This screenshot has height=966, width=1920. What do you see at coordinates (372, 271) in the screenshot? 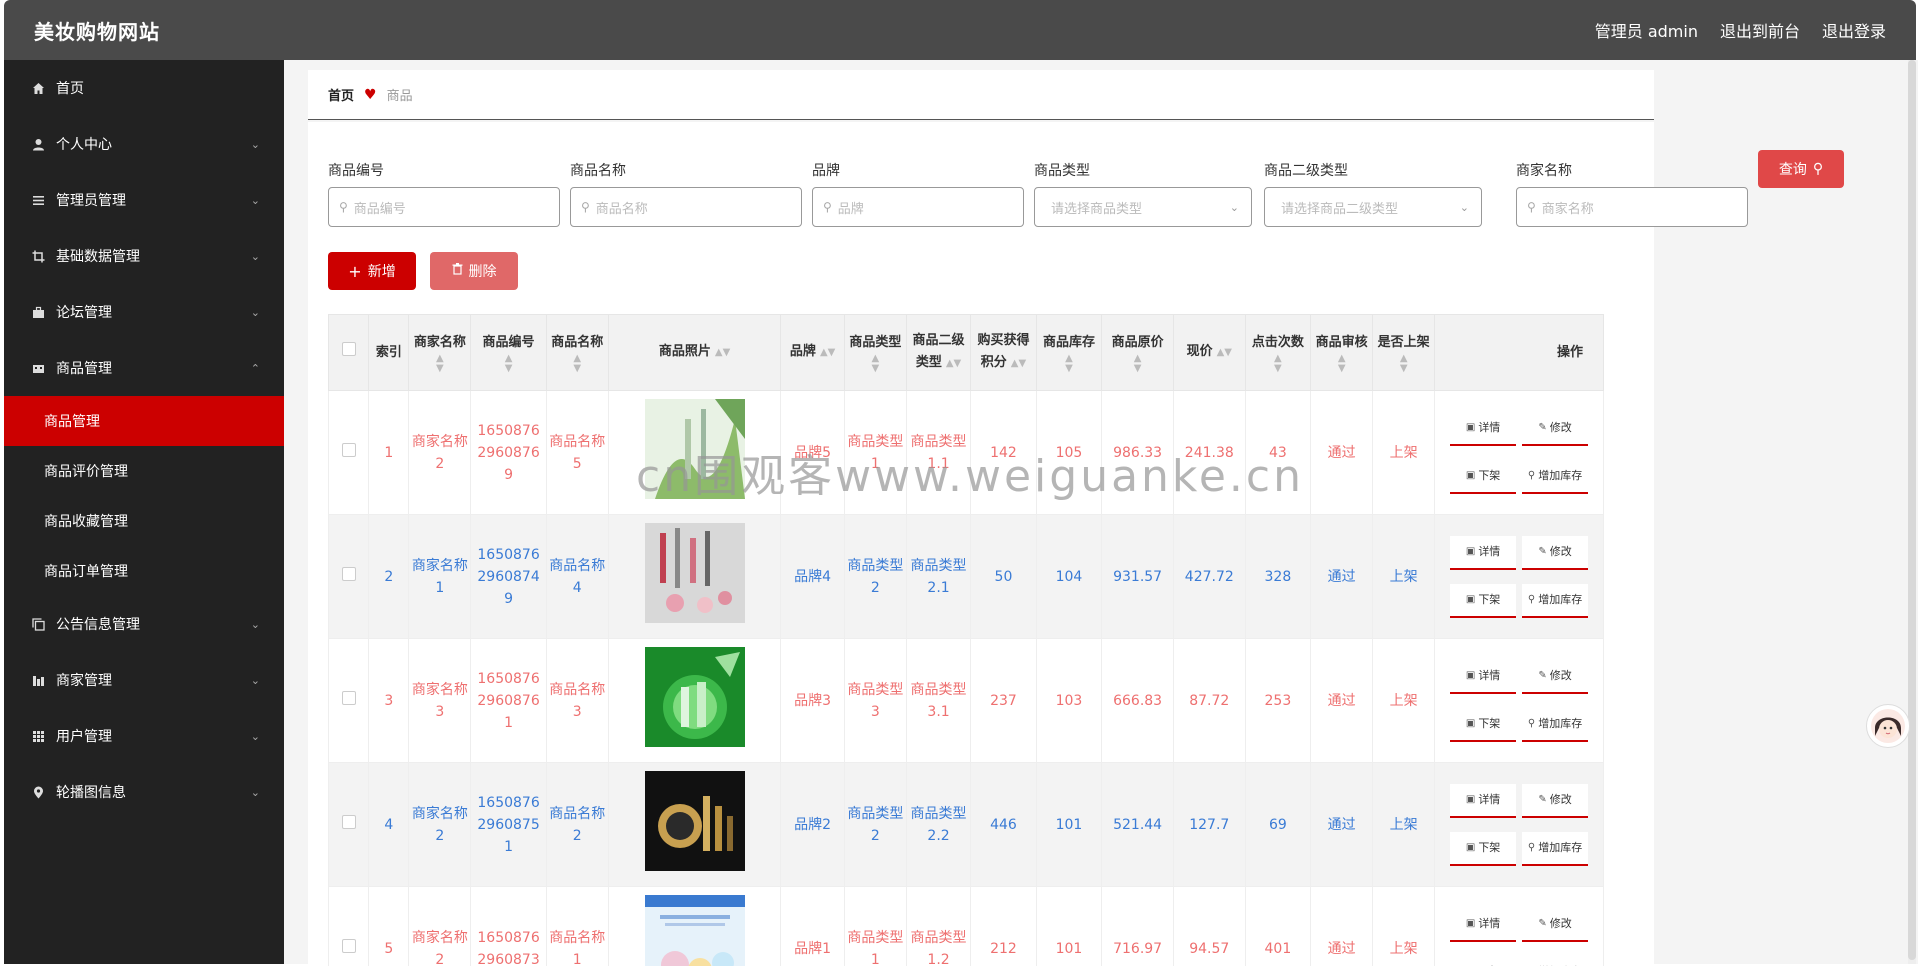
I see `add-button: + 新增` at bounding box center [372, 271].